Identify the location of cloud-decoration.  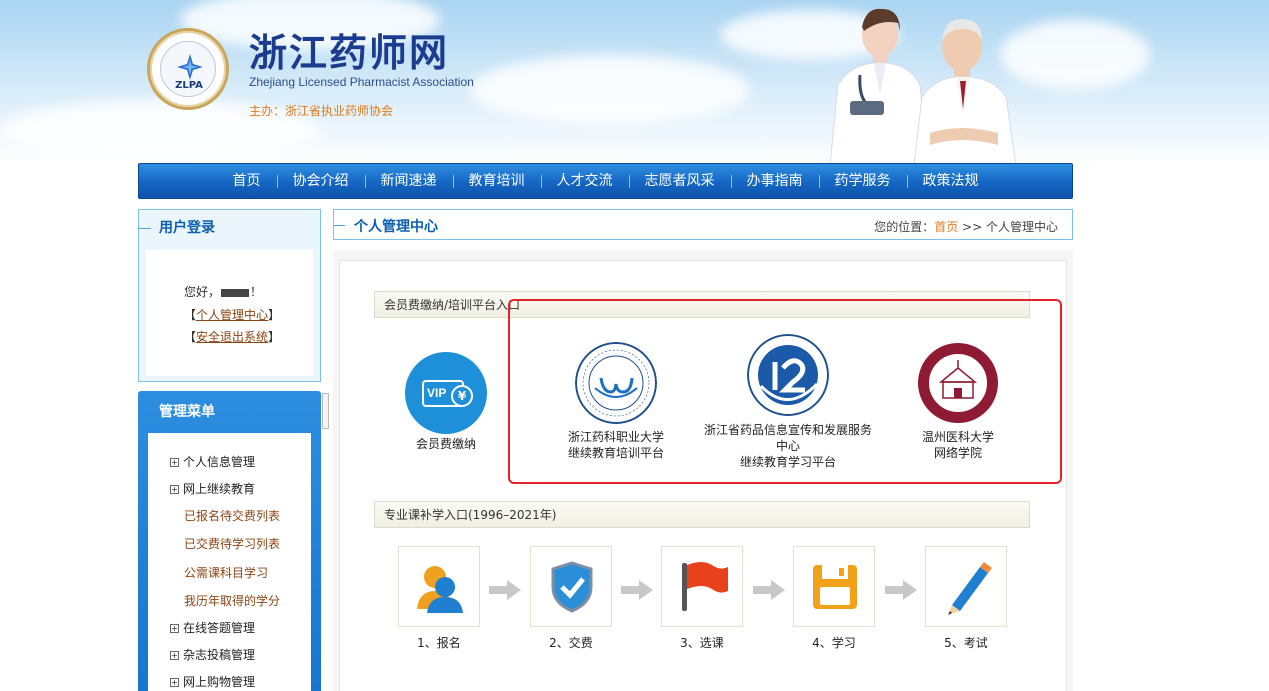
(610, 90).